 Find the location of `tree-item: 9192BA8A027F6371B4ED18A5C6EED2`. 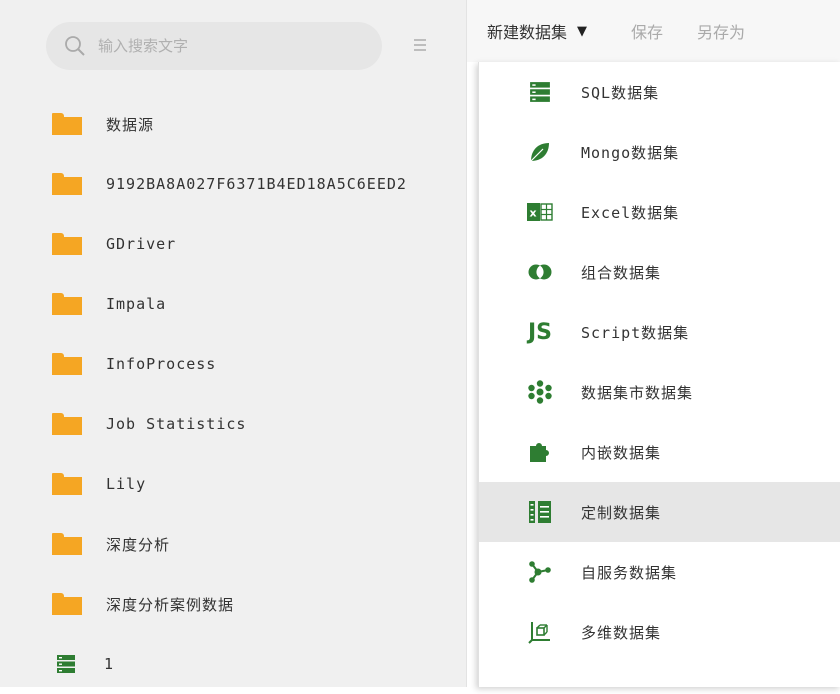

tree-item: 9192BA8A027F6371B4ED18A5C6EED2 is located at coordinates (233, 184).